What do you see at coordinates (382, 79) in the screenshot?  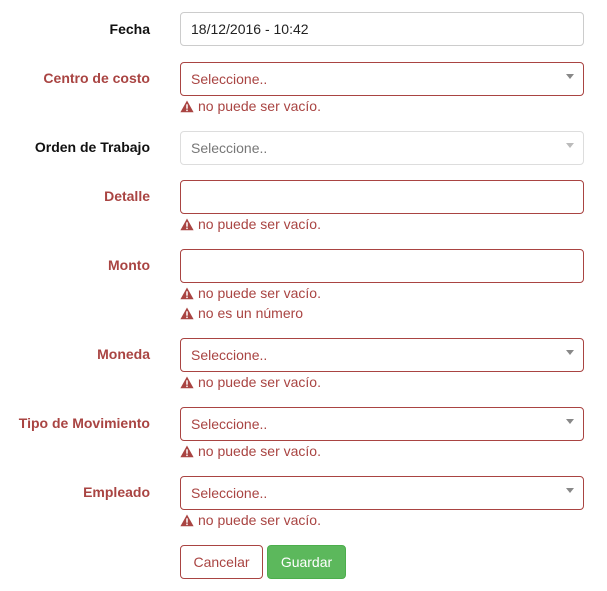 I see `centro-costo-select: Seleccione..` at bounding box center [382, 79].